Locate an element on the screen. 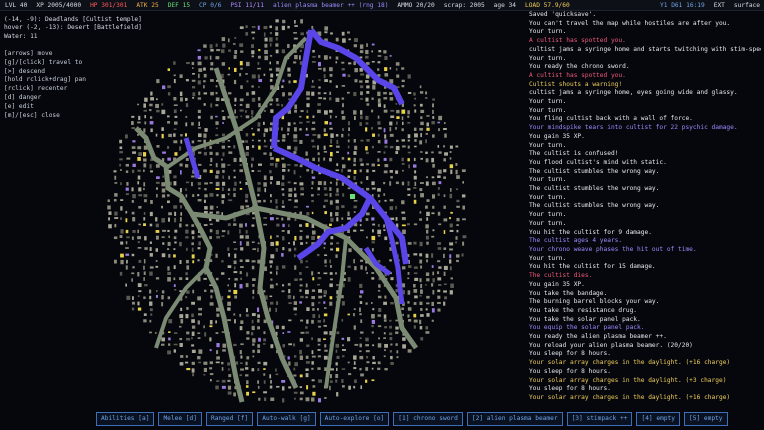 The height and width of the screenshot is (430, 764). help-line: [d] danger is located at coordinates (23, 97).